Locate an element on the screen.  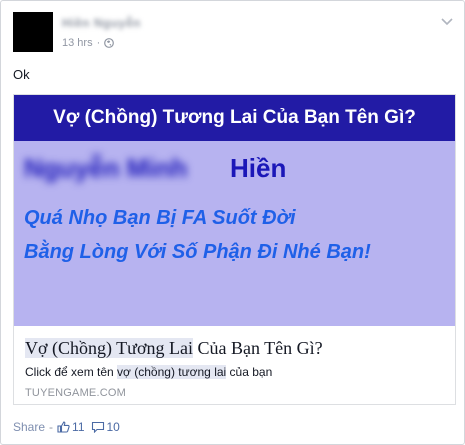
comment-count: 10 is located at coordinates (105, 427).